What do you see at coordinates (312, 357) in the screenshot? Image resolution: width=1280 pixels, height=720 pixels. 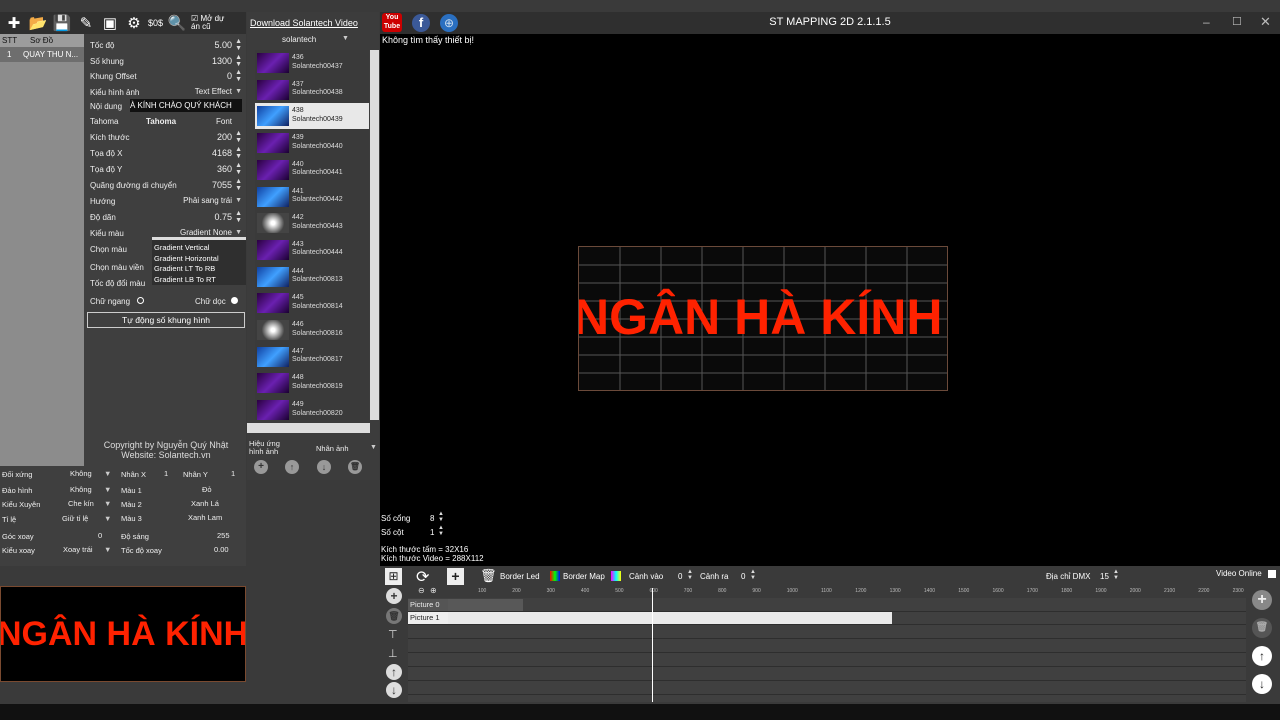 I see `effect-list-item: 447 Solantech00817` at bounding box center [312, 357].